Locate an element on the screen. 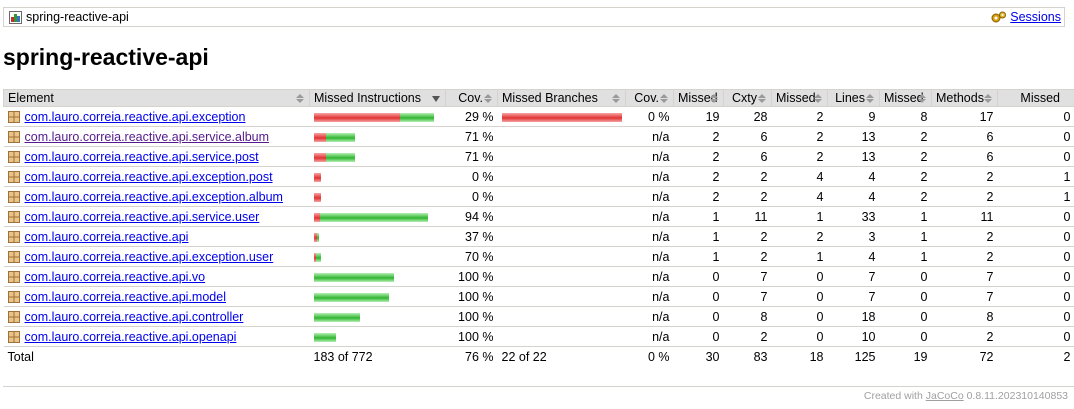  package-cell: com.lauro.correia.reactive.api.model is located at coordinates (156, 296).